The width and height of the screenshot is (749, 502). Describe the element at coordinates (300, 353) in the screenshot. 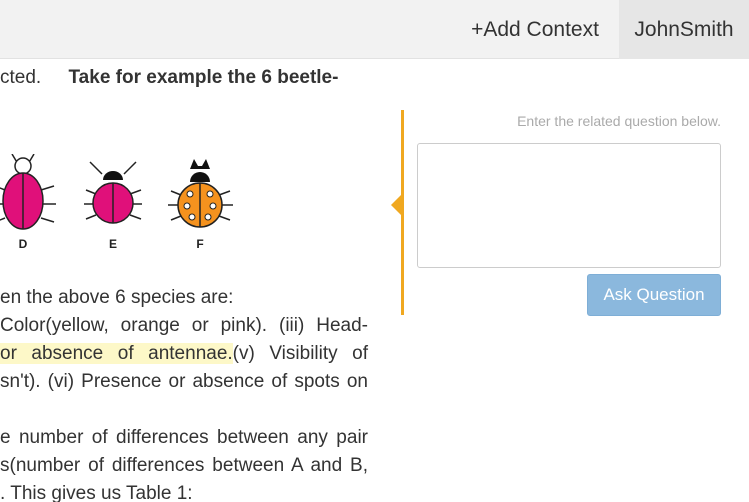

I see `text-fragment: (v) Visibility of` at that location.